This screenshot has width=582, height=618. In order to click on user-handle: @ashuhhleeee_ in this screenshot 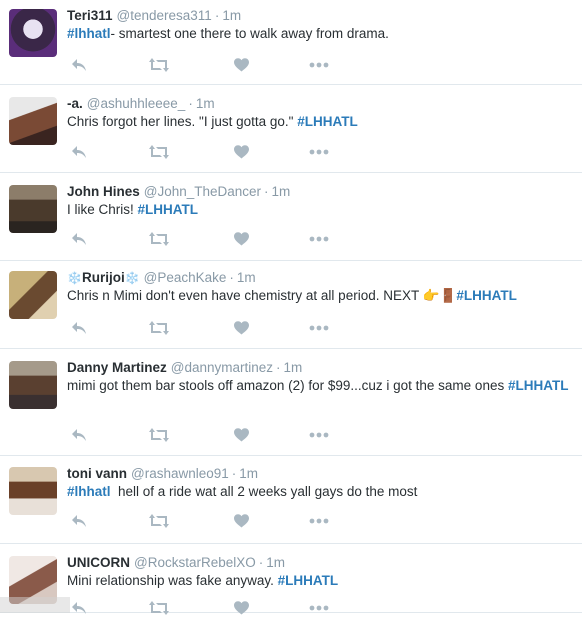, I will do `click(136, 103)`.